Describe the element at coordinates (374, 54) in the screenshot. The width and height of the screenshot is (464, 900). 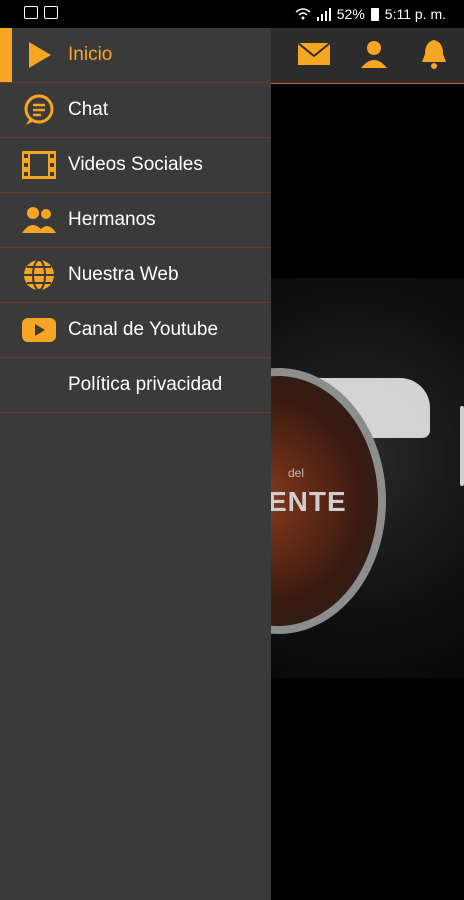
I see `user-icon` at that location.